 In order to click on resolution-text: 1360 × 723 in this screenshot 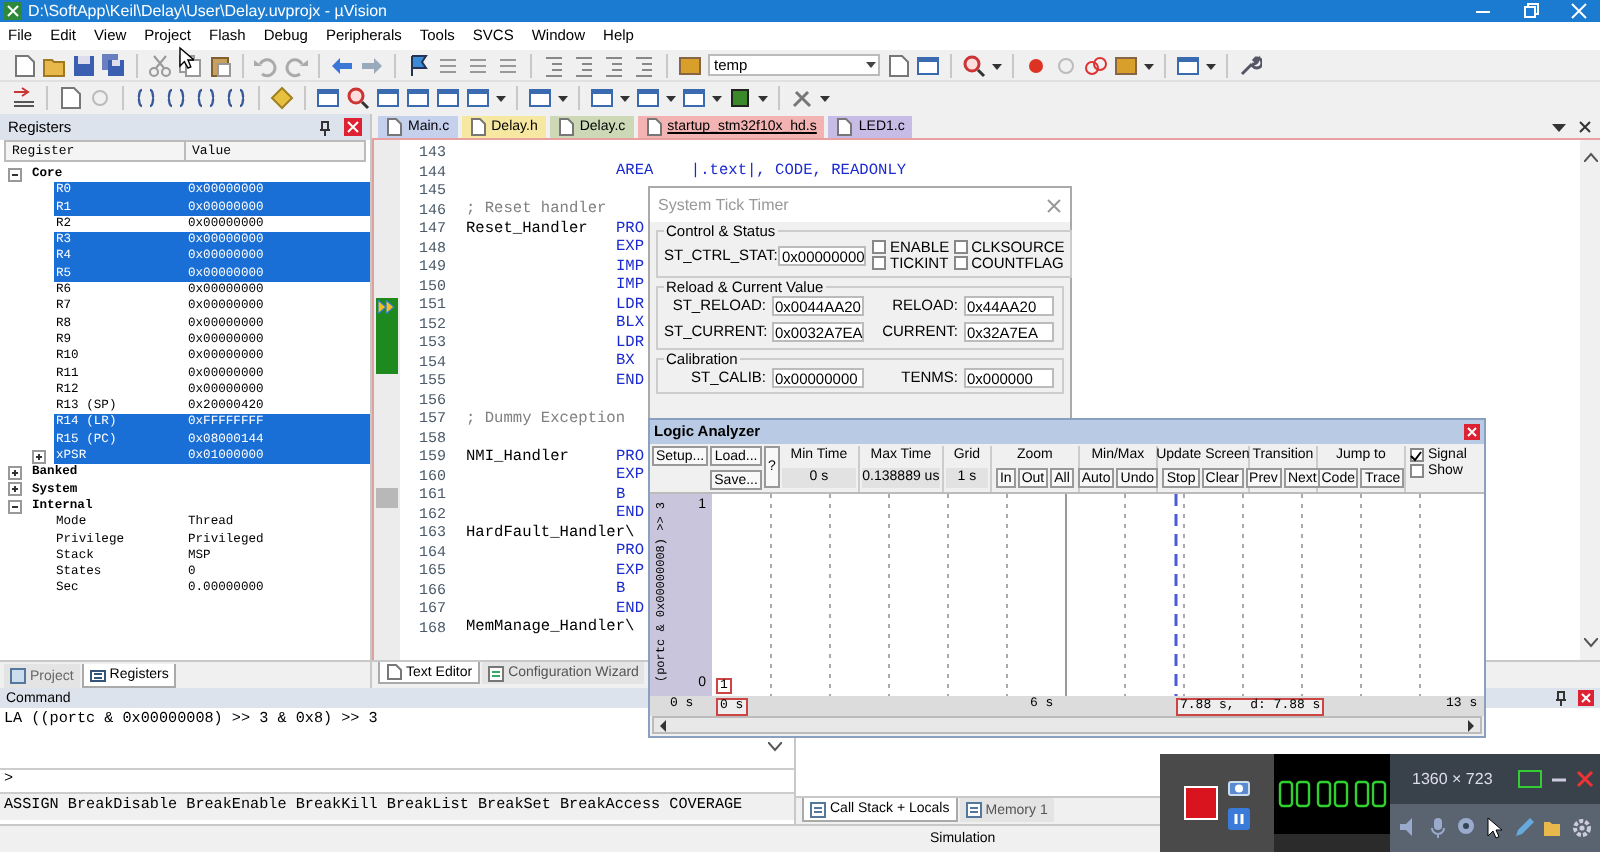, I will do `click(1452, 779)`.